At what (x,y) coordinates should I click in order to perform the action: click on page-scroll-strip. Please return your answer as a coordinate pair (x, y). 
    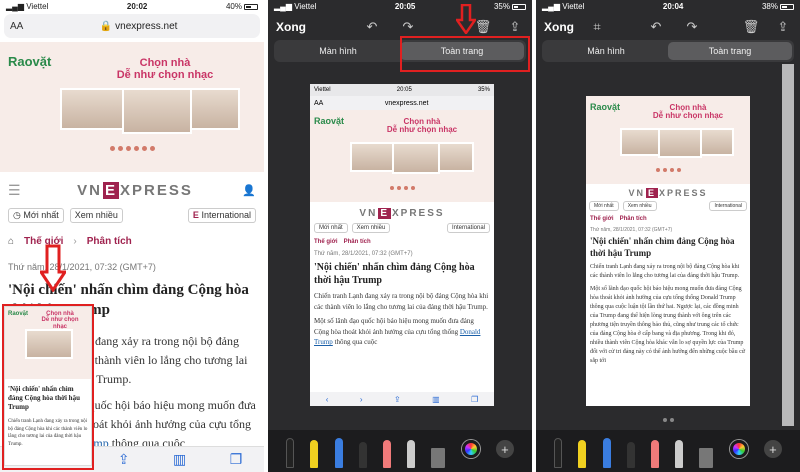
    Looking at the image, I should click on (788, 245).